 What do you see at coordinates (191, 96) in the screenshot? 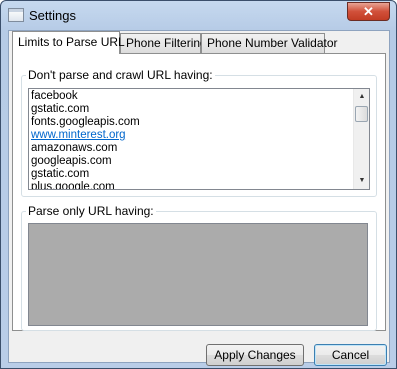
I see `list-item: facebook` at bounding box center [191, 96].